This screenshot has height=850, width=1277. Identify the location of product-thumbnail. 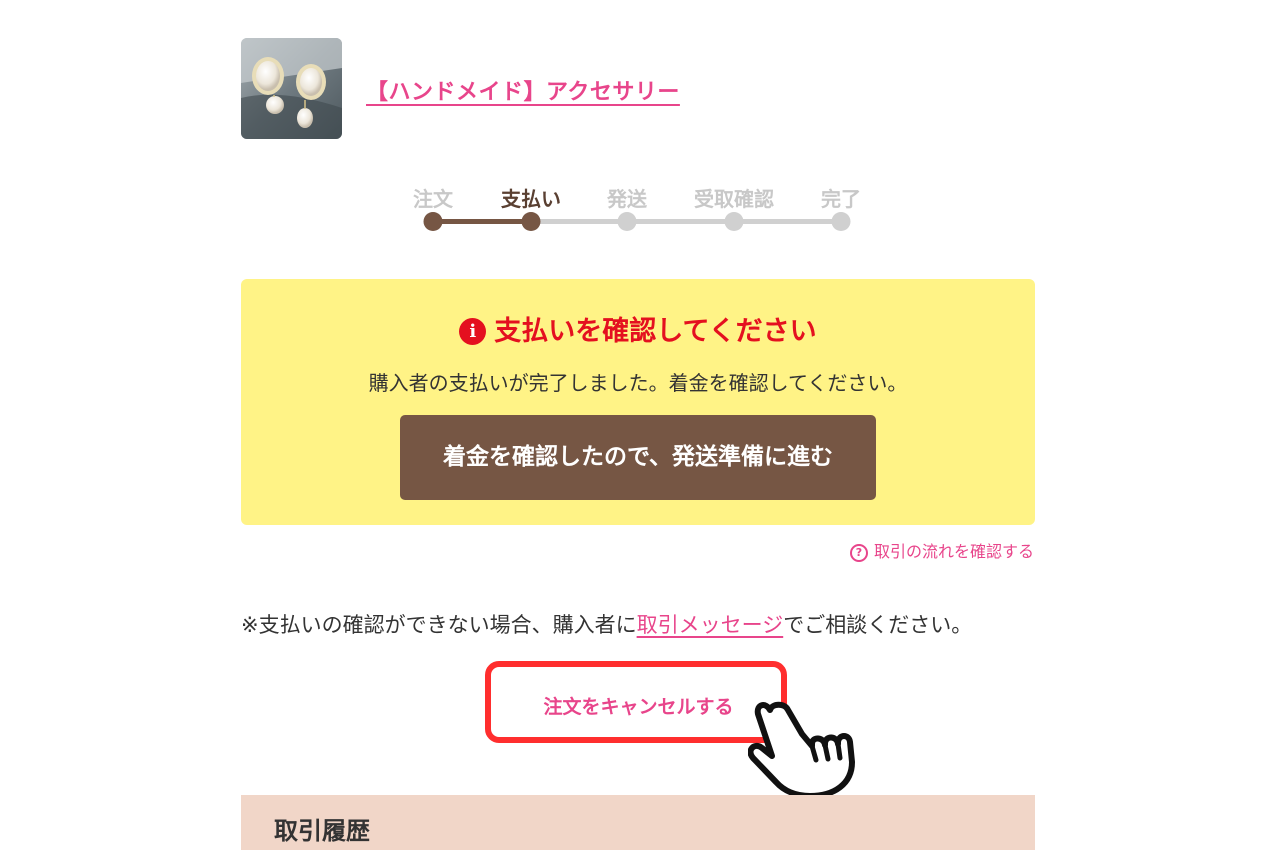
(291, 88).